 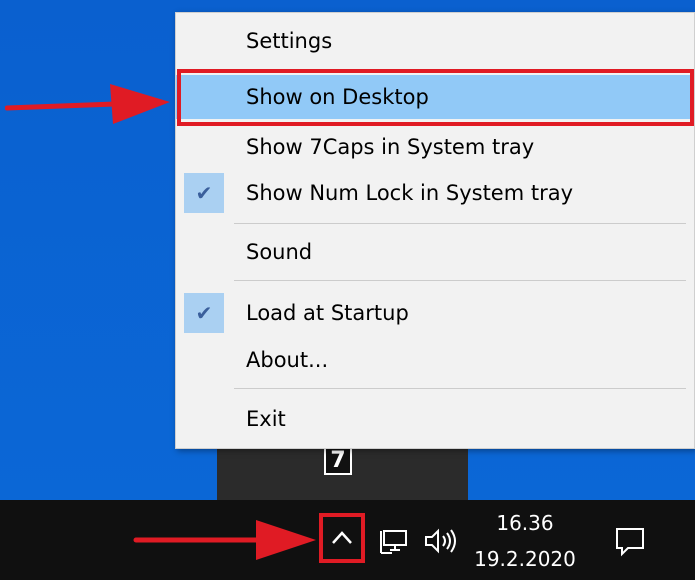 What do you see at coordinates (327, 313) in the screenshot?
I see `menu-item-label: Load at Startup` at bounding box center [327, 313].